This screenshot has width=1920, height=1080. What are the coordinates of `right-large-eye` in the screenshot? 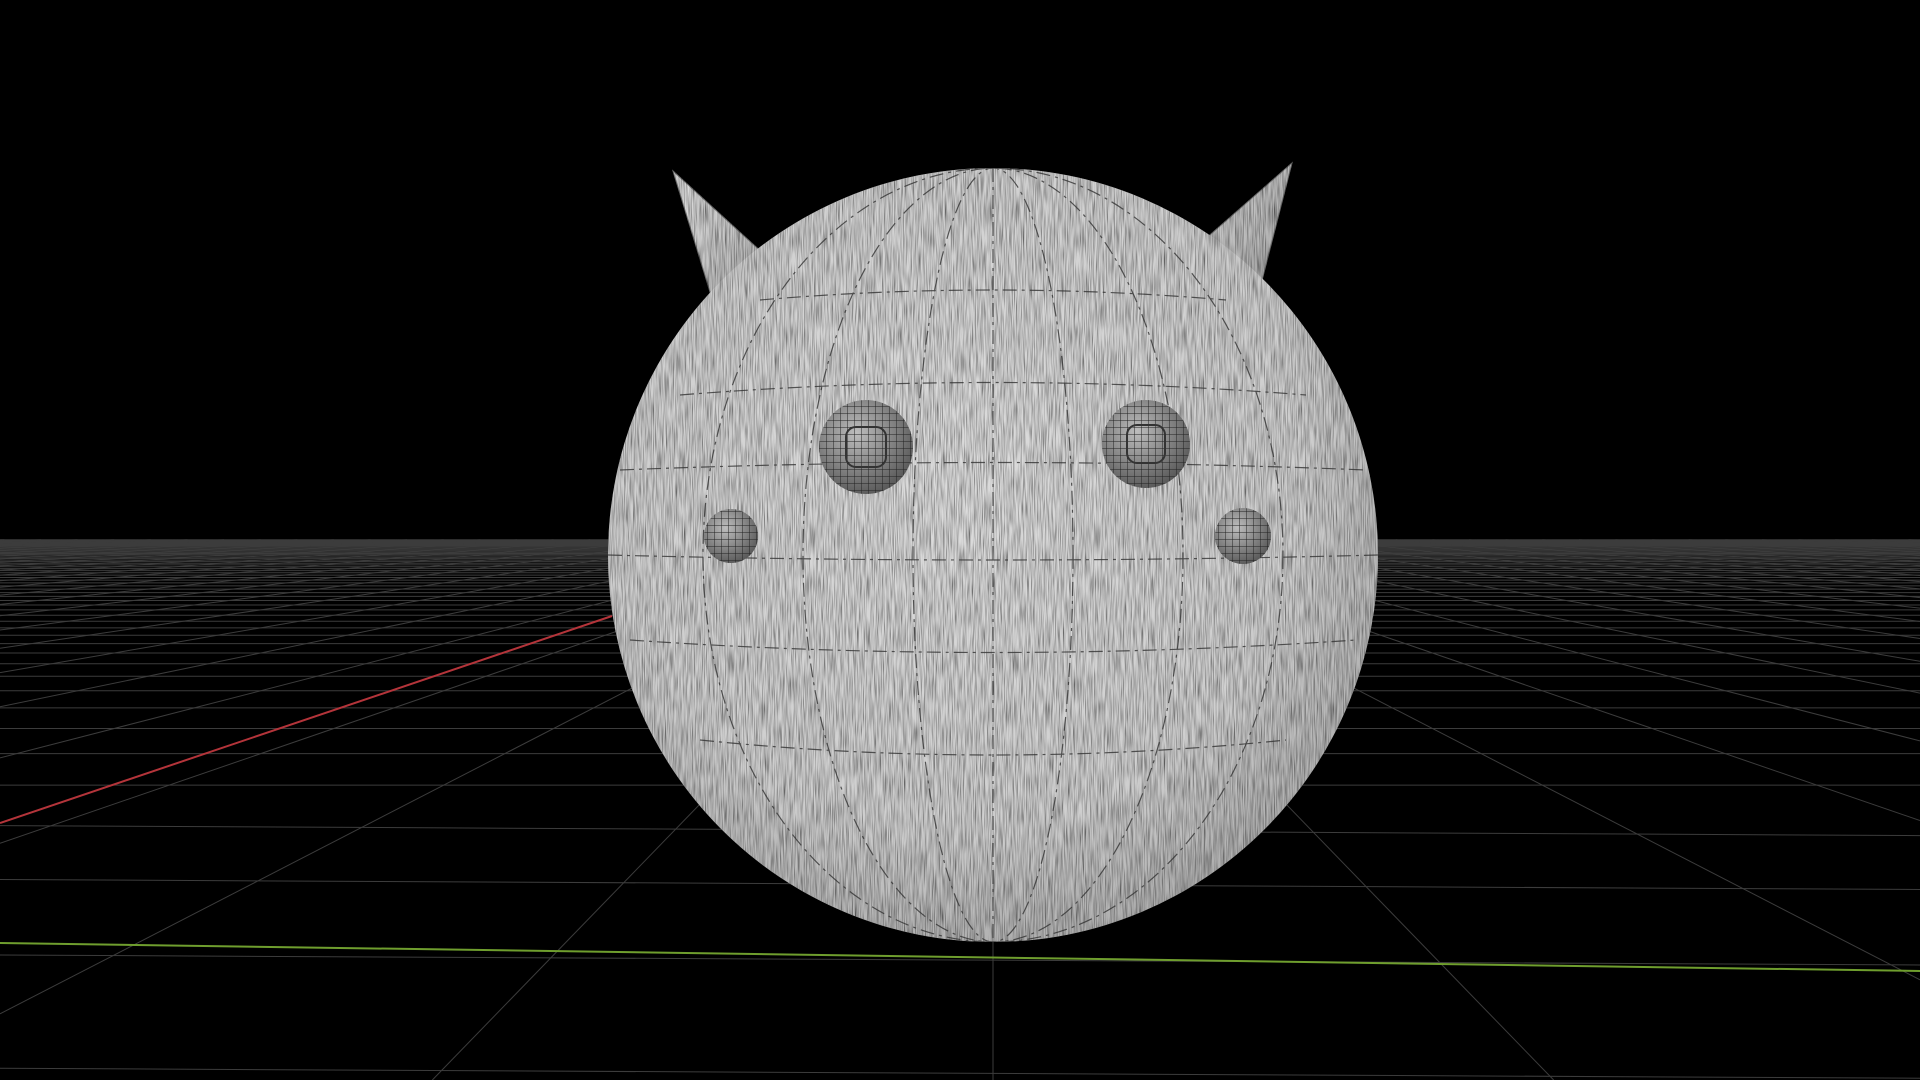 It's located at (1146, 444).